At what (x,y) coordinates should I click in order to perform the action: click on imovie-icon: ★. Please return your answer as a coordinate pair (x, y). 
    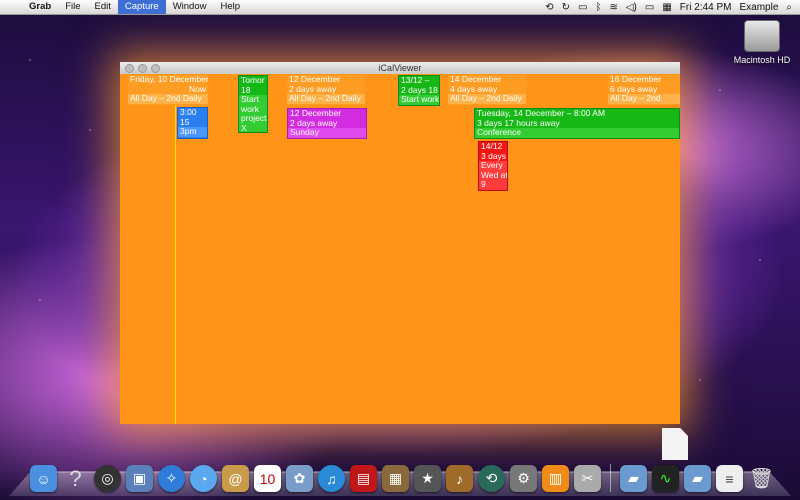
    Looking at the image, I should click on (427, 478).